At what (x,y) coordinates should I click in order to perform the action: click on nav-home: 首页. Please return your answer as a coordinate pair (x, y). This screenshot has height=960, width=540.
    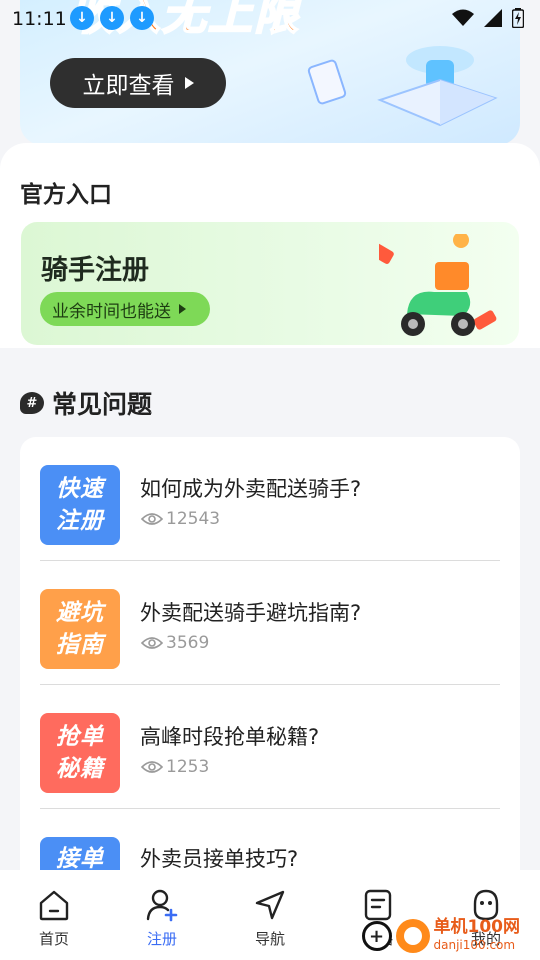
    Looking at the image, I should click on (54, 915).